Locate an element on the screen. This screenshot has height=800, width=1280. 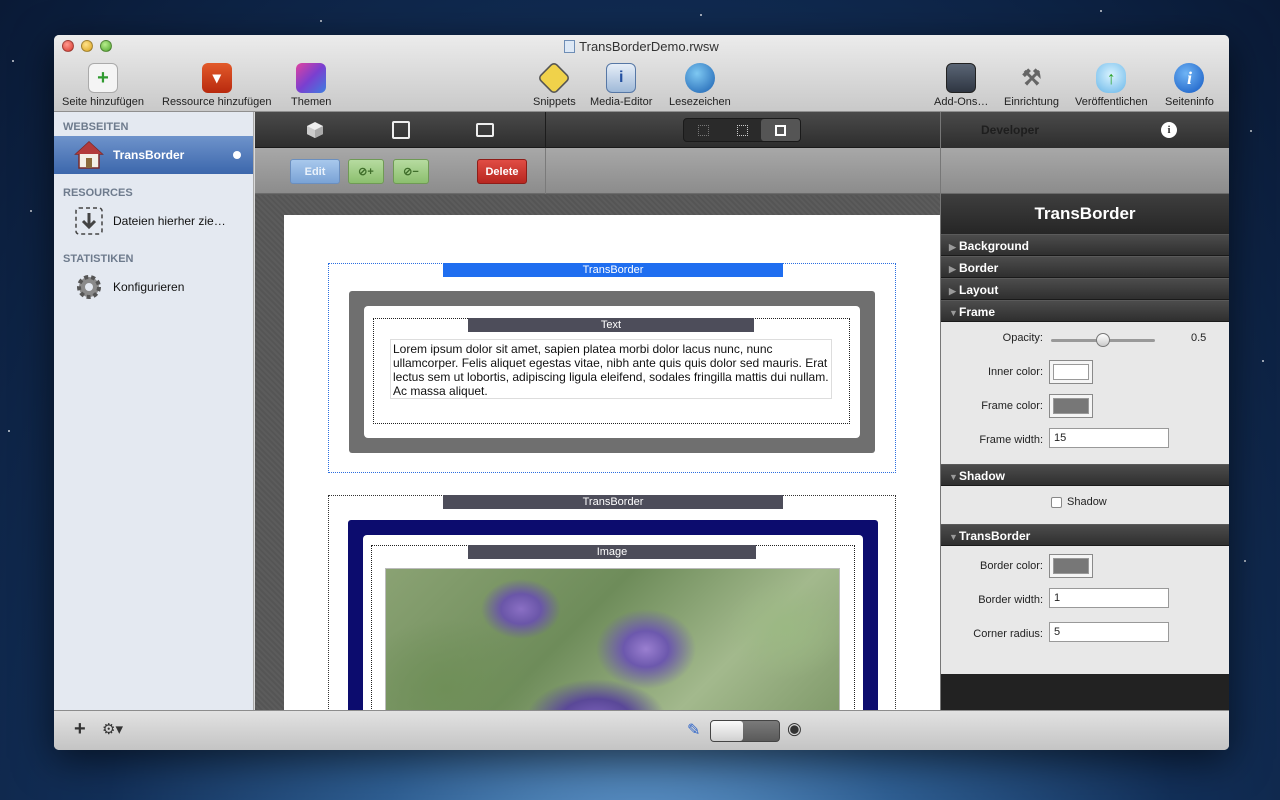
section-frame: ▼Frame is located at coordinates (1085, 311).